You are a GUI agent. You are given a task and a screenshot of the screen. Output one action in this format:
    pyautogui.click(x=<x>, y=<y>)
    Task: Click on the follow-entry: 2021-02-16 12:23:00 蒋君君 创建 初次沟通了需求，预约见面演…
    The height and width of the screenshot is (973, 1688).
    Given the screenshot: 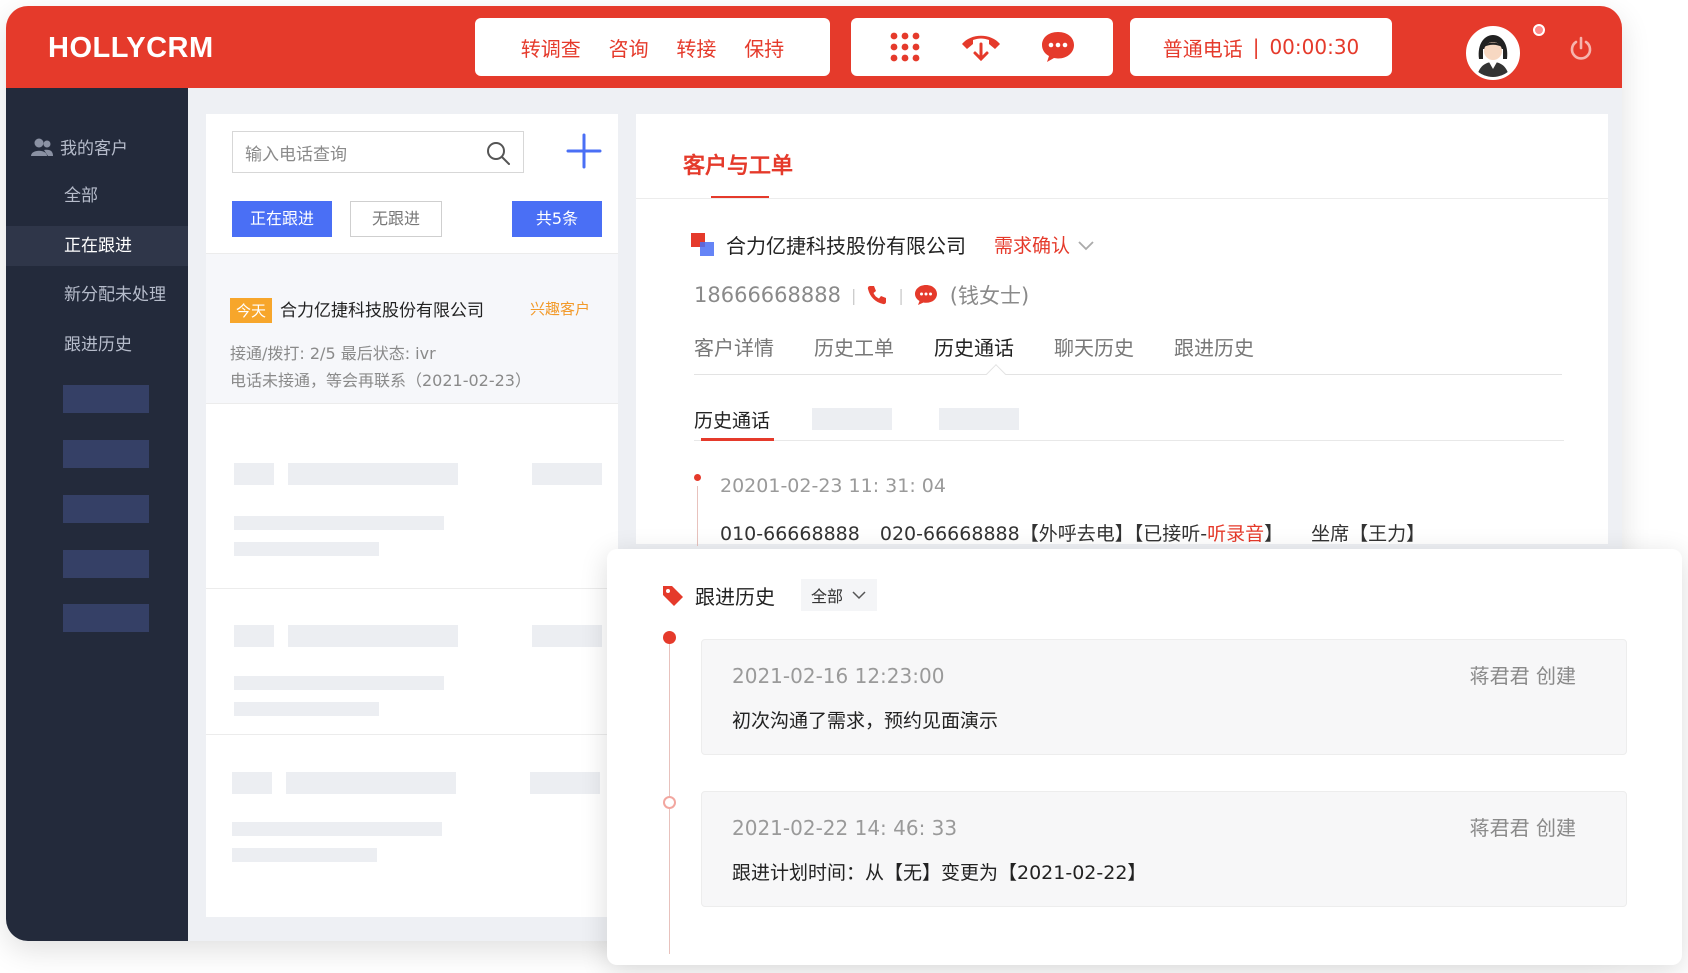 What is the action you would take?
    pyautogui.click(x=1164, y=697)
    